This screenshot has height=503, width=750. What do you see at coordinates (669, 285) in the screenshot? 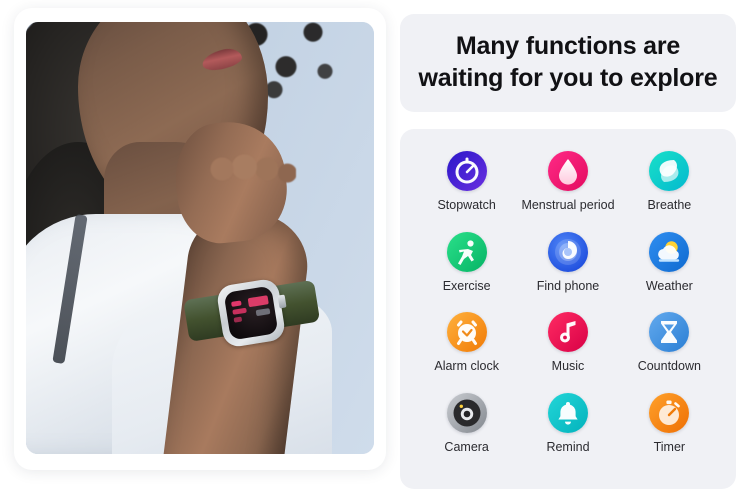
I see `feature-label: Weather` at bounding box center [669, 285].